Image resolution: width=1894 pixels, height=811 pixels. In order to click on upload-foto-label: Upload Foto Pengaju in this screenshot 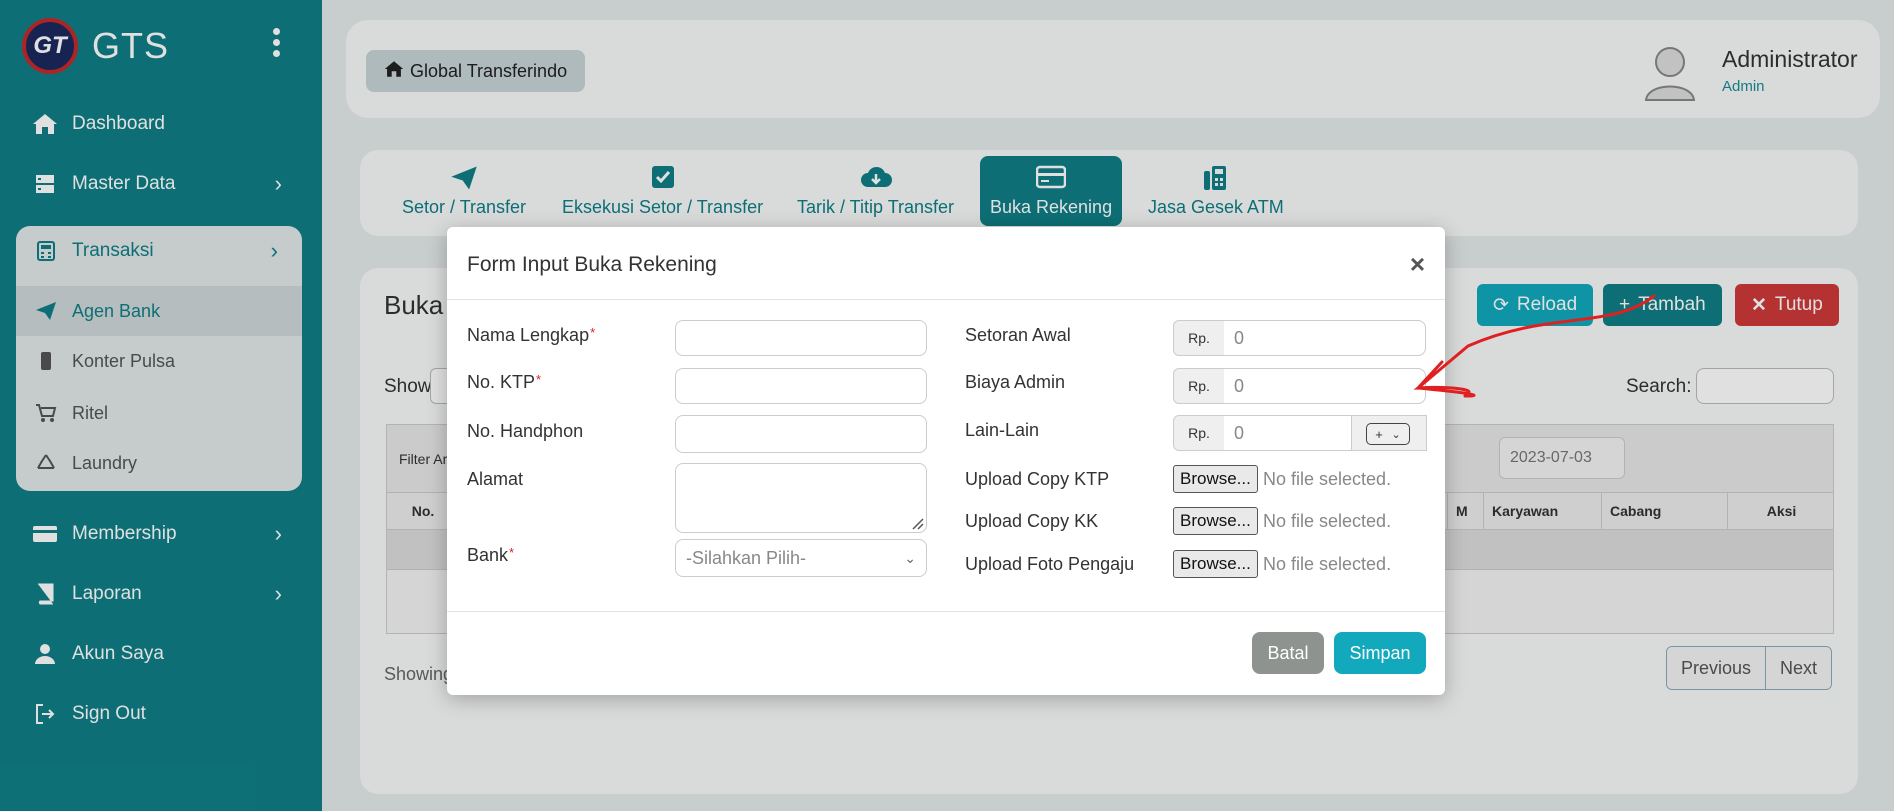, I will do `click(1050, 564)`.